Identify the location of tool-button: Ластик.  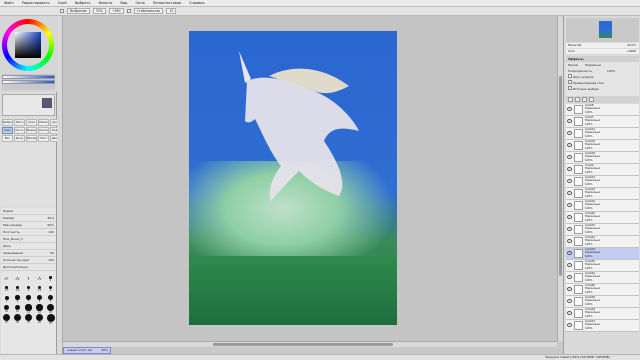
(43, 130).